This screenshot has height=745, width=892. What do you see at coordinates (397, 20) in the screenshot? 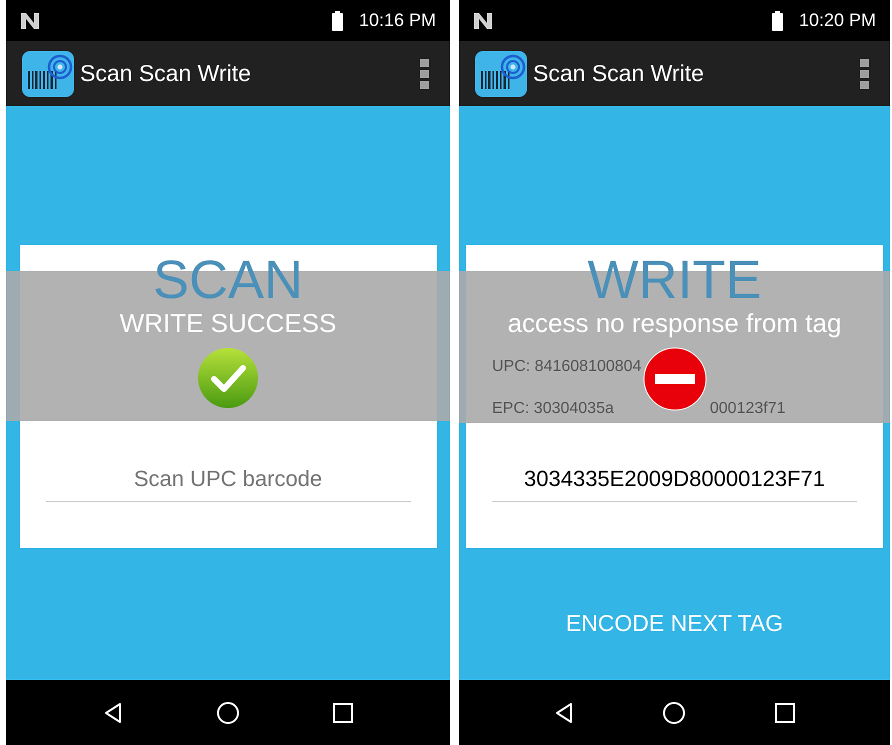
I see `status-time: 10:16 PM` at bounding box center [397, 20].